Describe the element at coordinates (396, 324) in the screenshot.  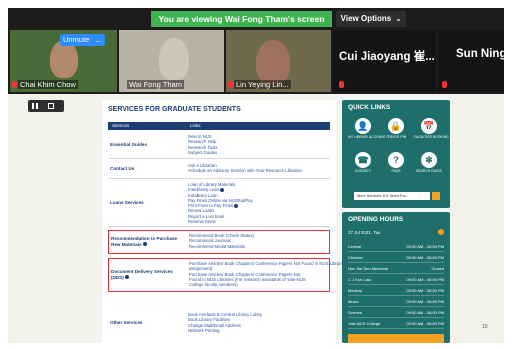
I see `hours-row: Yale-NUS College 09:00 AM - 08:00 PM` at that location.